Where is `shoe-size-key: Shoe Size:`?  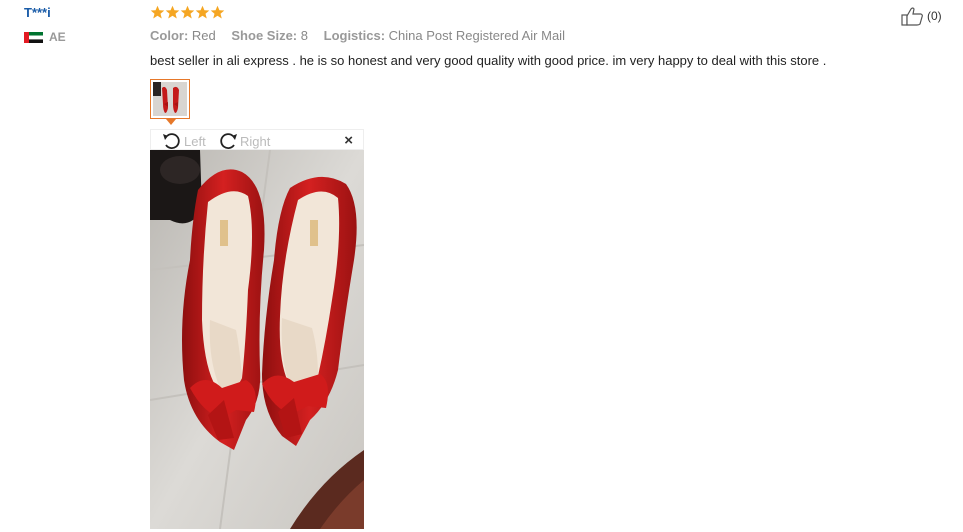 shoe-size-key: Shoe Size: is located at coordinates (264, 35).